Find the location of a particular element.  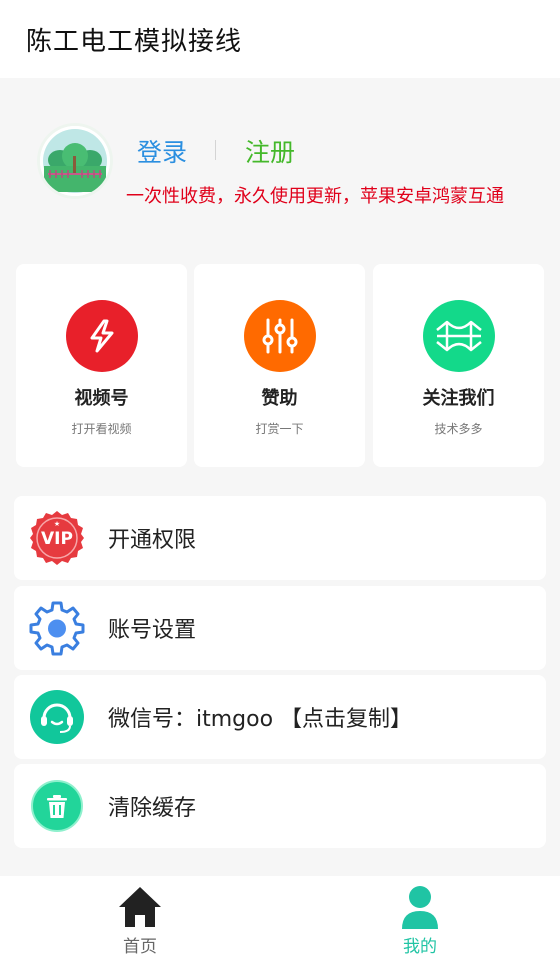

register-link: 注册 is located at coordinates (270, 151).